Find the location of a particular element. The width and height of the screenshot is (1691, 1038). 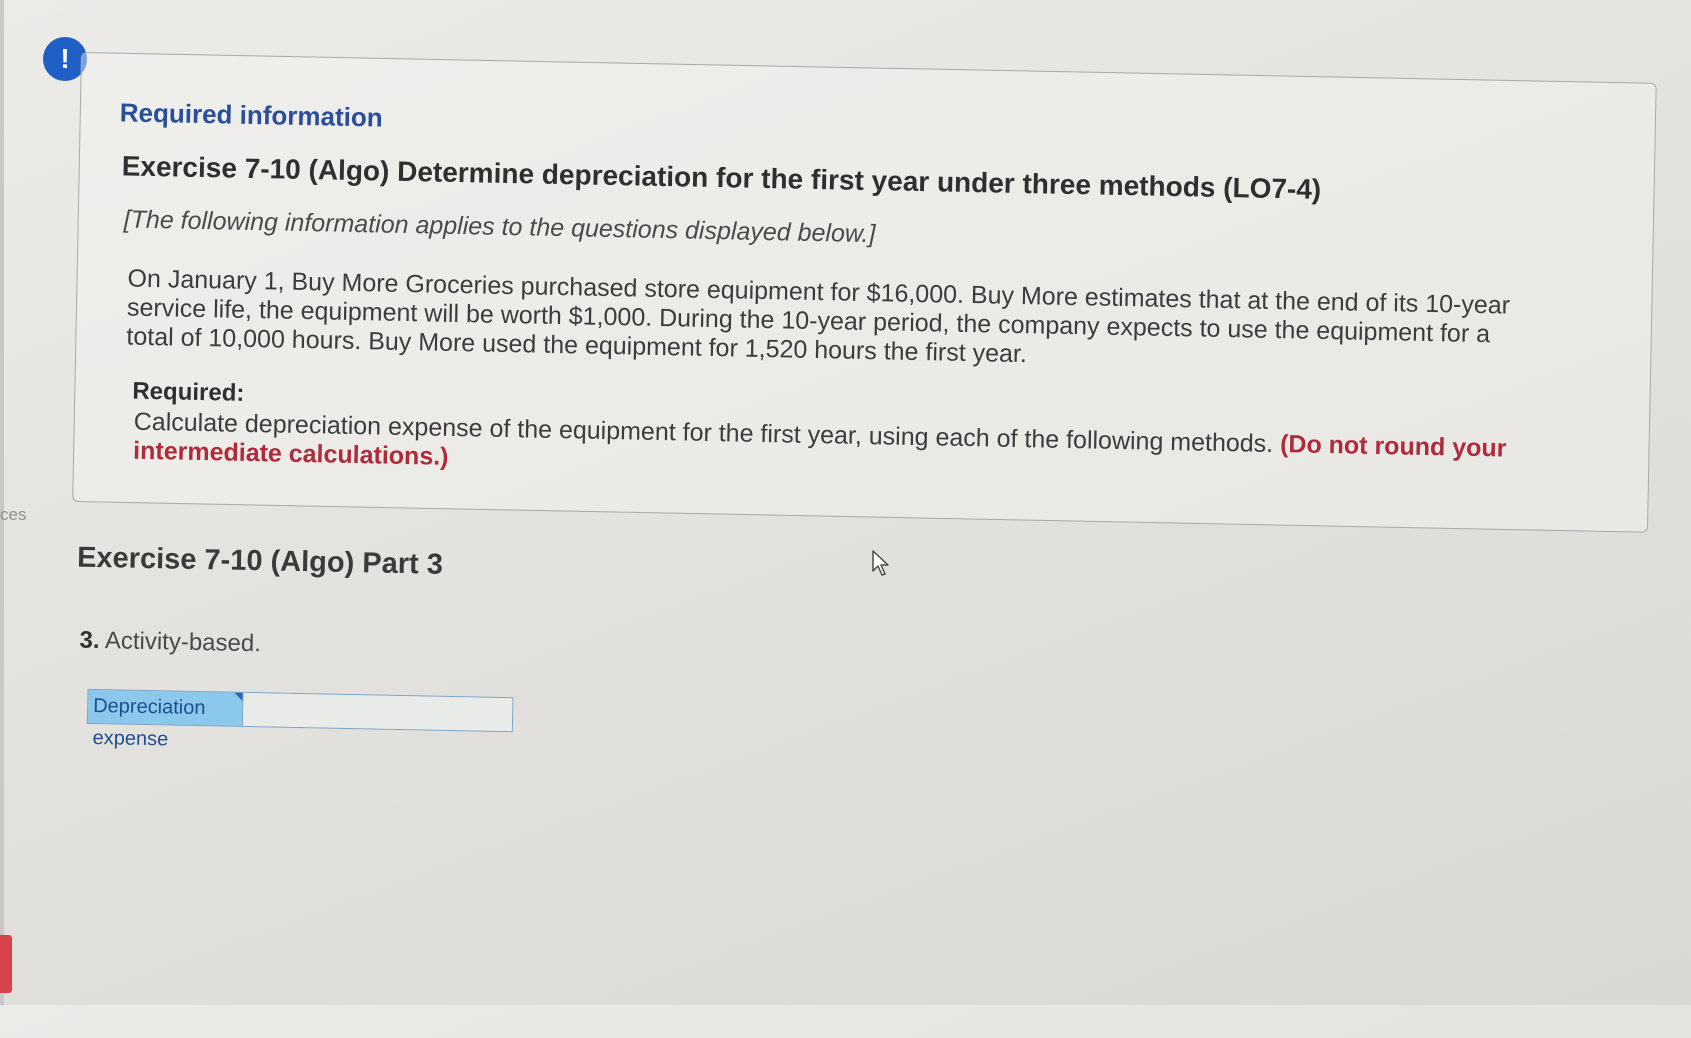

depreciation-expense-input is located at coordinates (377, 712).